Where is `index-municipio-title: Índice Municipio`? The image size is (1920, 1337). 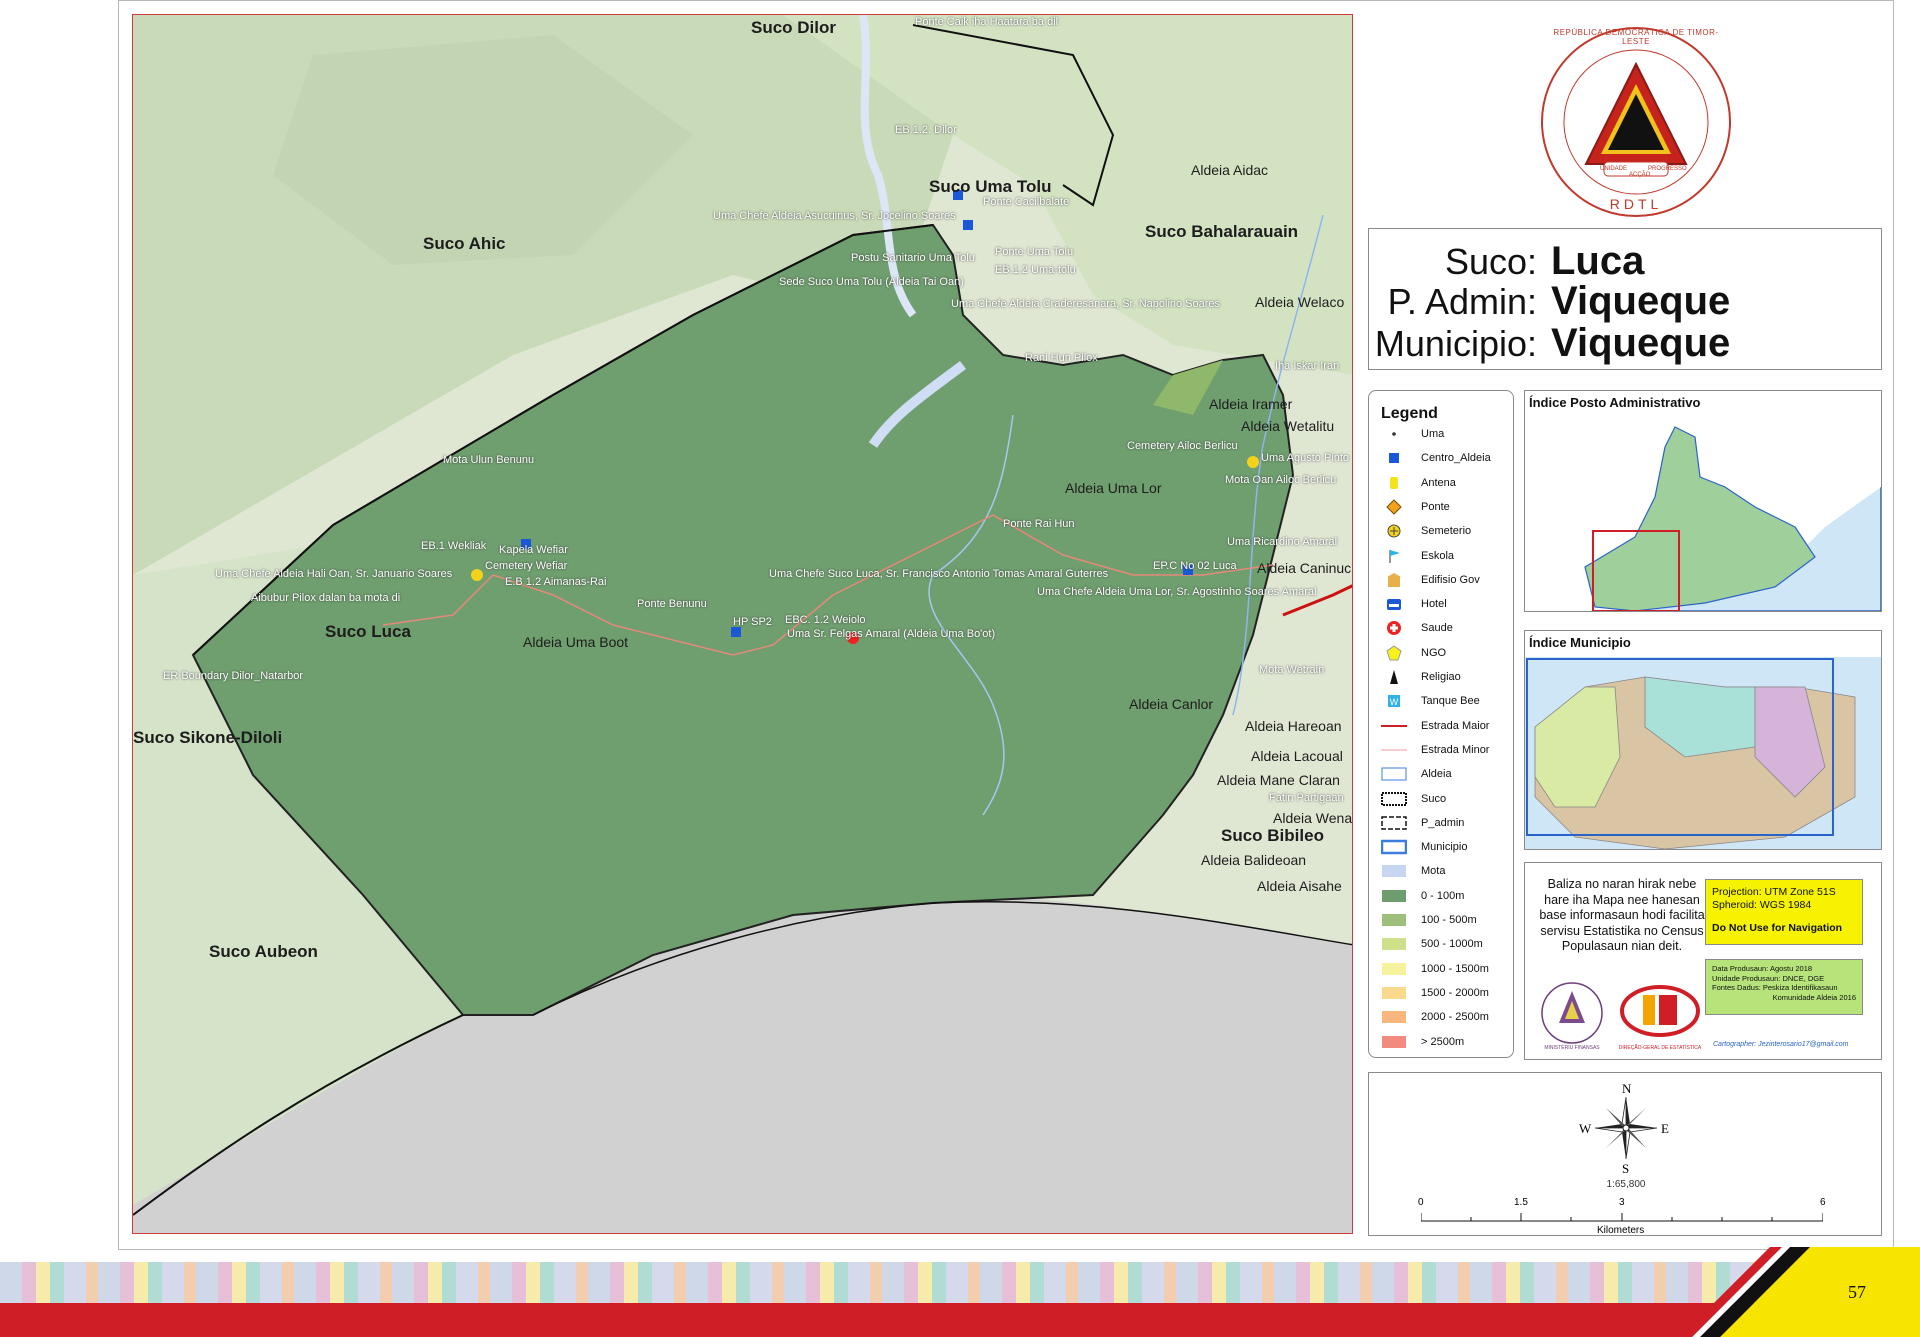 index-municipio-title: Índice Municipio is located at coordinates (1580, 642).